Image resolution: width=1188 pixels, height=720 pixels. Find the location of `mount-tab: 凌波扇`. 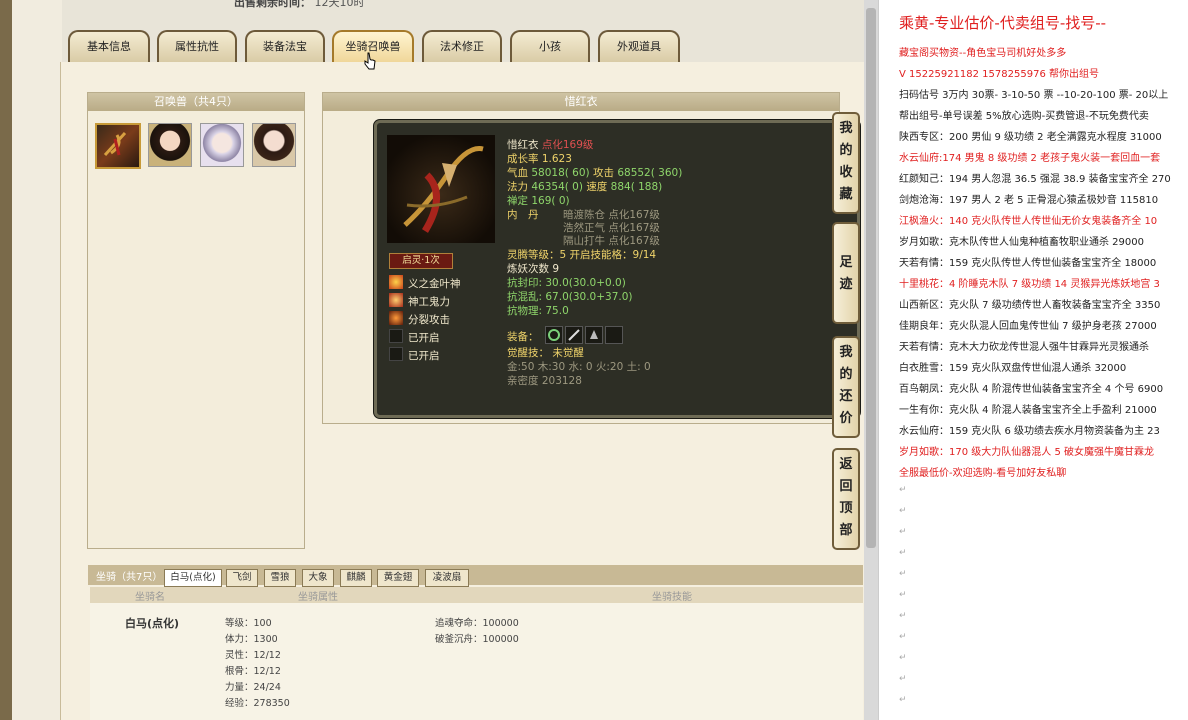

mount-tab: 凌波扇 is located at coordinates (447, 578).